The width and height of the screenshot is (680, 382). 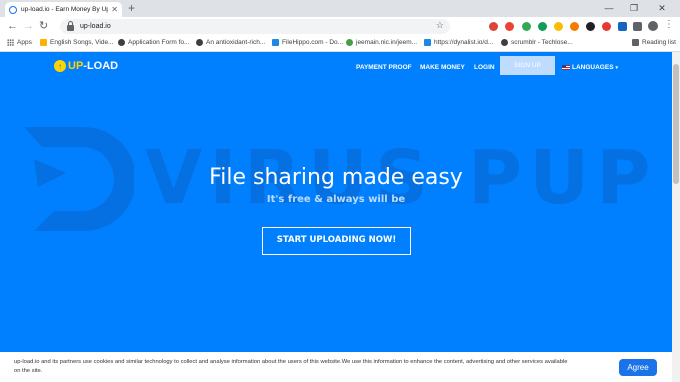 What do you see at coordinates (28, 26) in the screenshot?
I see `forward-icon: →` at bounding box center [28, 26].